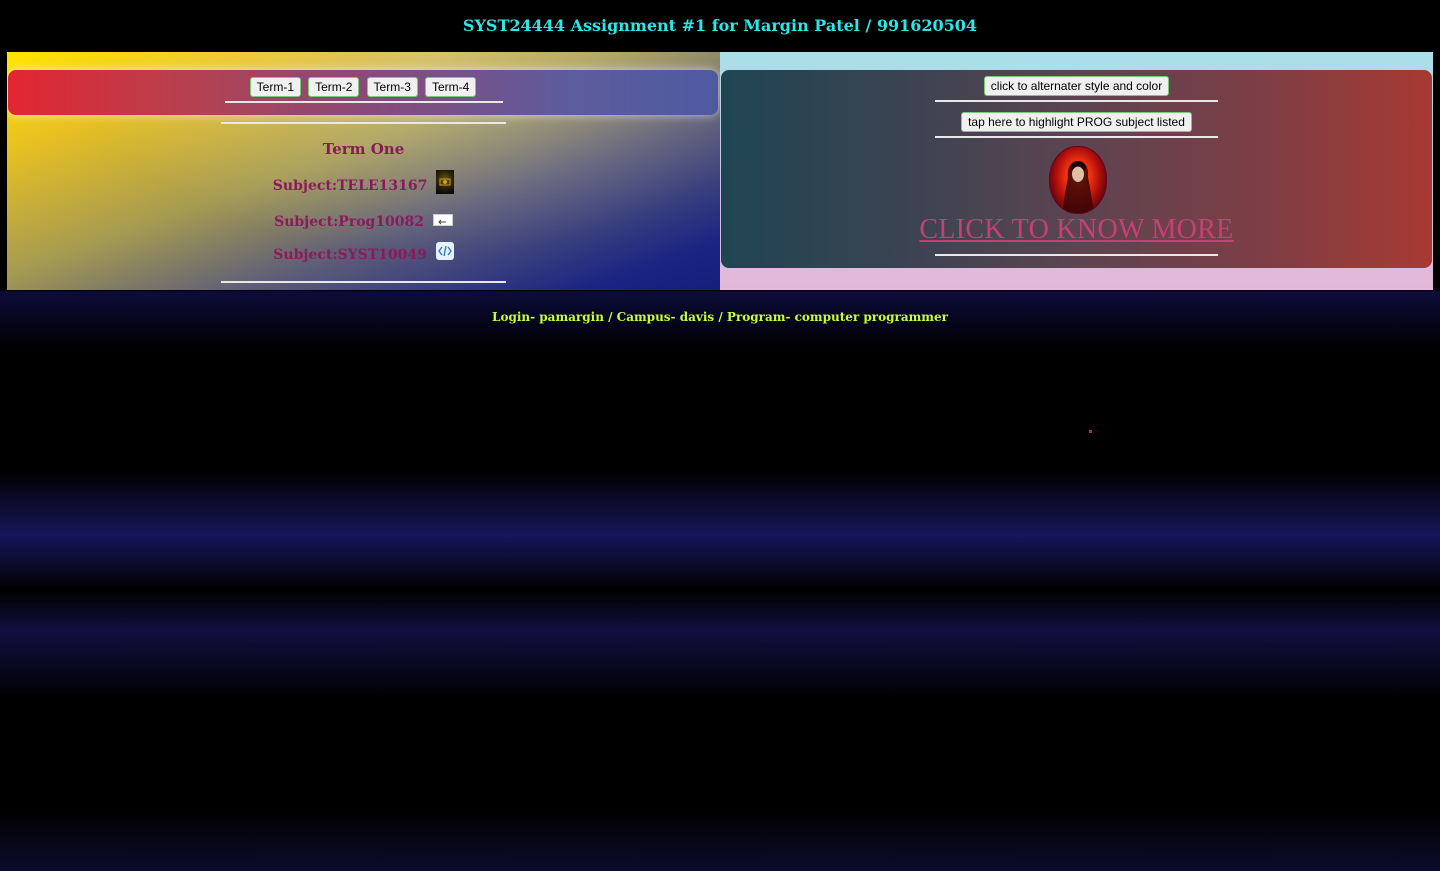  I want to click on avatar, so click(1078, 180).